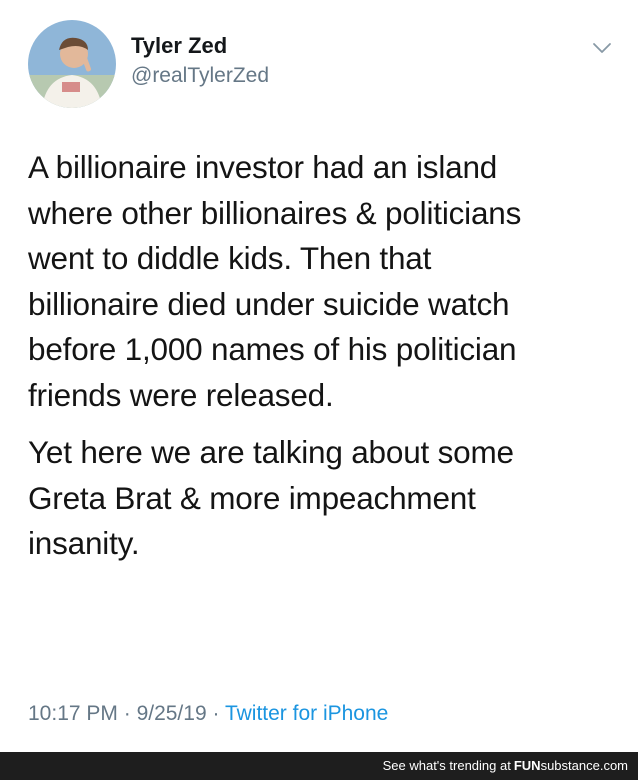 This screenshot has height=780, width=638. Describe the element at coordinates (84, 543) in the screenshot. I see `tweet-line: insanity.` at that location.